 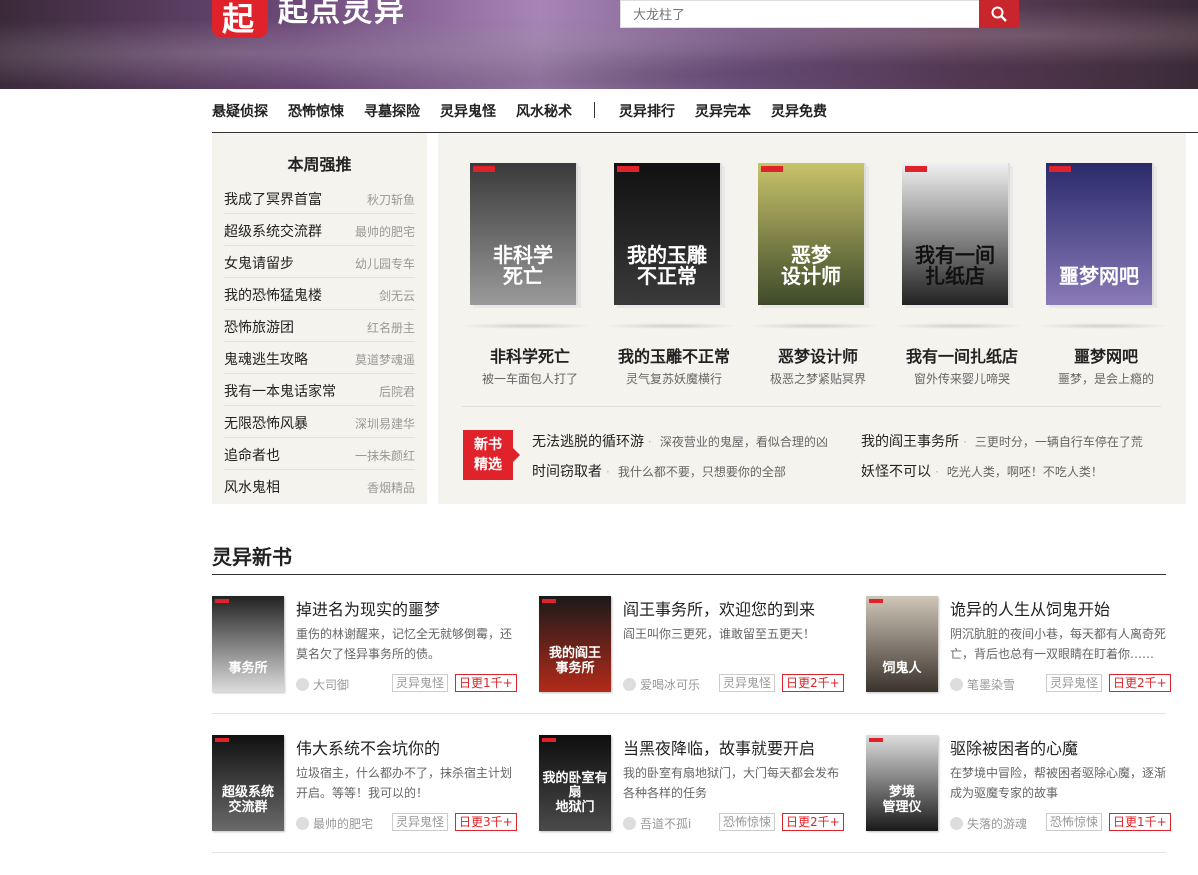 What do you see at coordinates (319, 486) in the screenshot?
I see `list-item: 风水鬼相 香烟精品` at bounding box center [319, 486].